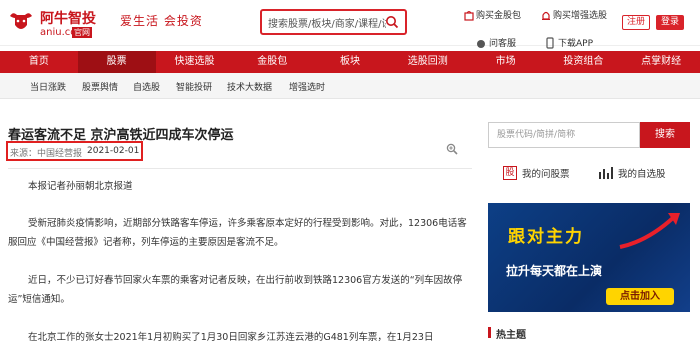 The image size is (700, 350). Describe the element at coordinates (589, 257) in the screenshot. I see `promo-banner: 跟对主力 拉升每天都在上演 点击加入` at that location.